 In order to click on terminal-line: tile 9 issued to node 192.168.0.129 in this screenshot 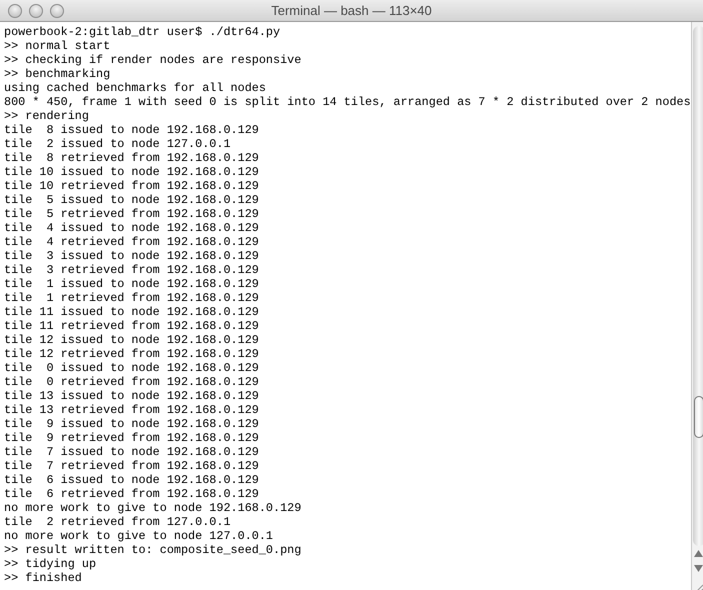, I will do `click(131, 424)`.